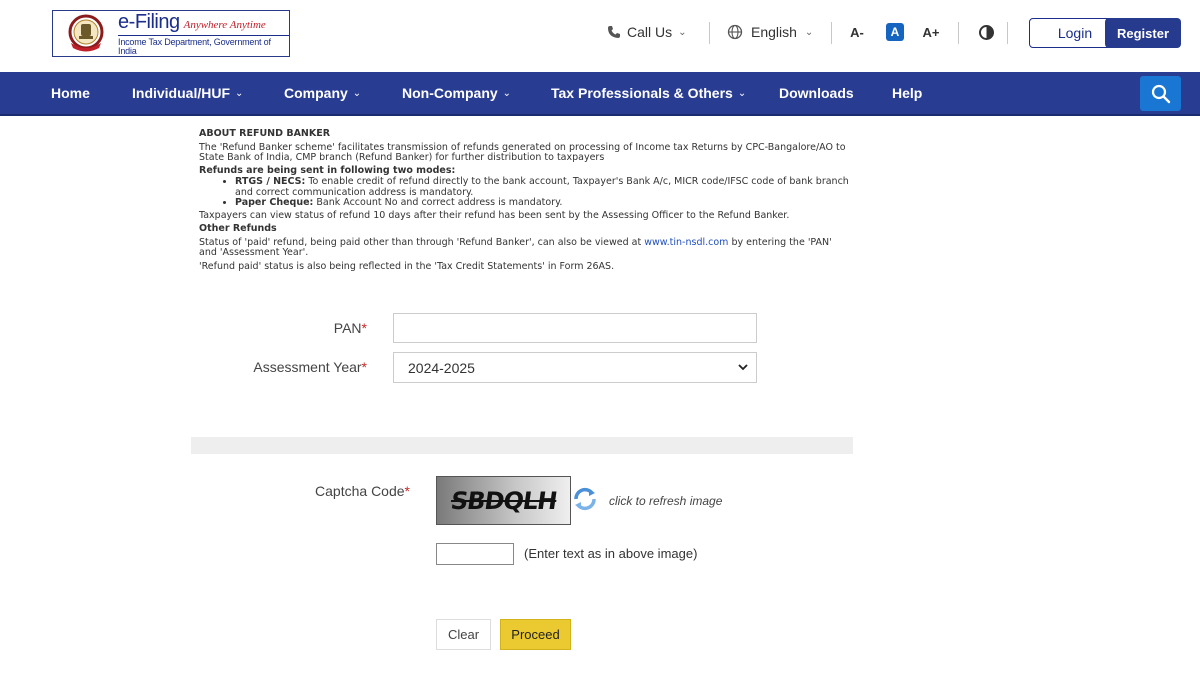  What do you see at coordinates (575, 328) in the screenshot?
I see `pan-input` at bounding box center [575, 328].